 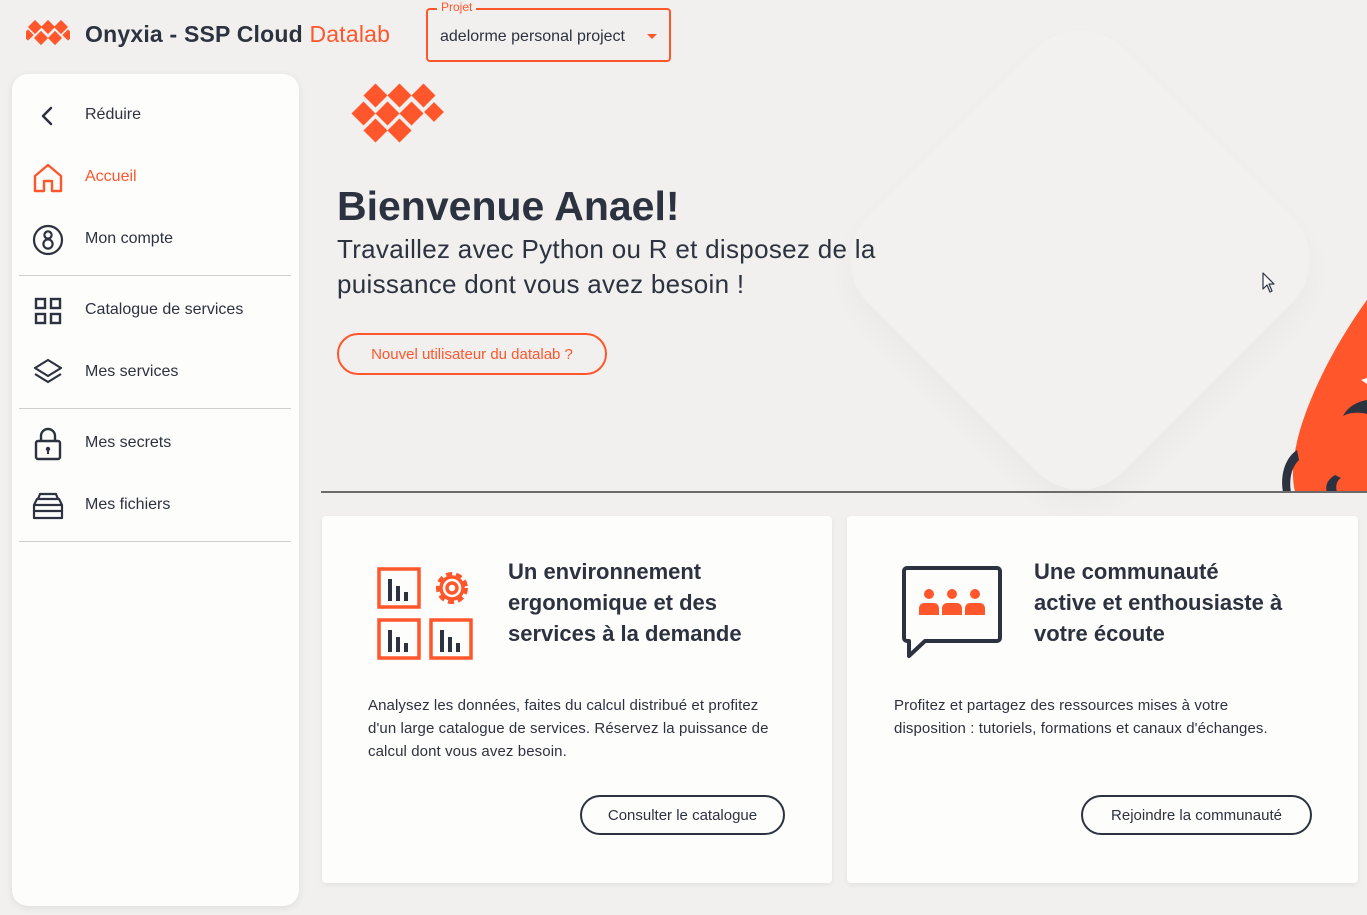 I want to click on home-icon, so click(x=48, y=178).